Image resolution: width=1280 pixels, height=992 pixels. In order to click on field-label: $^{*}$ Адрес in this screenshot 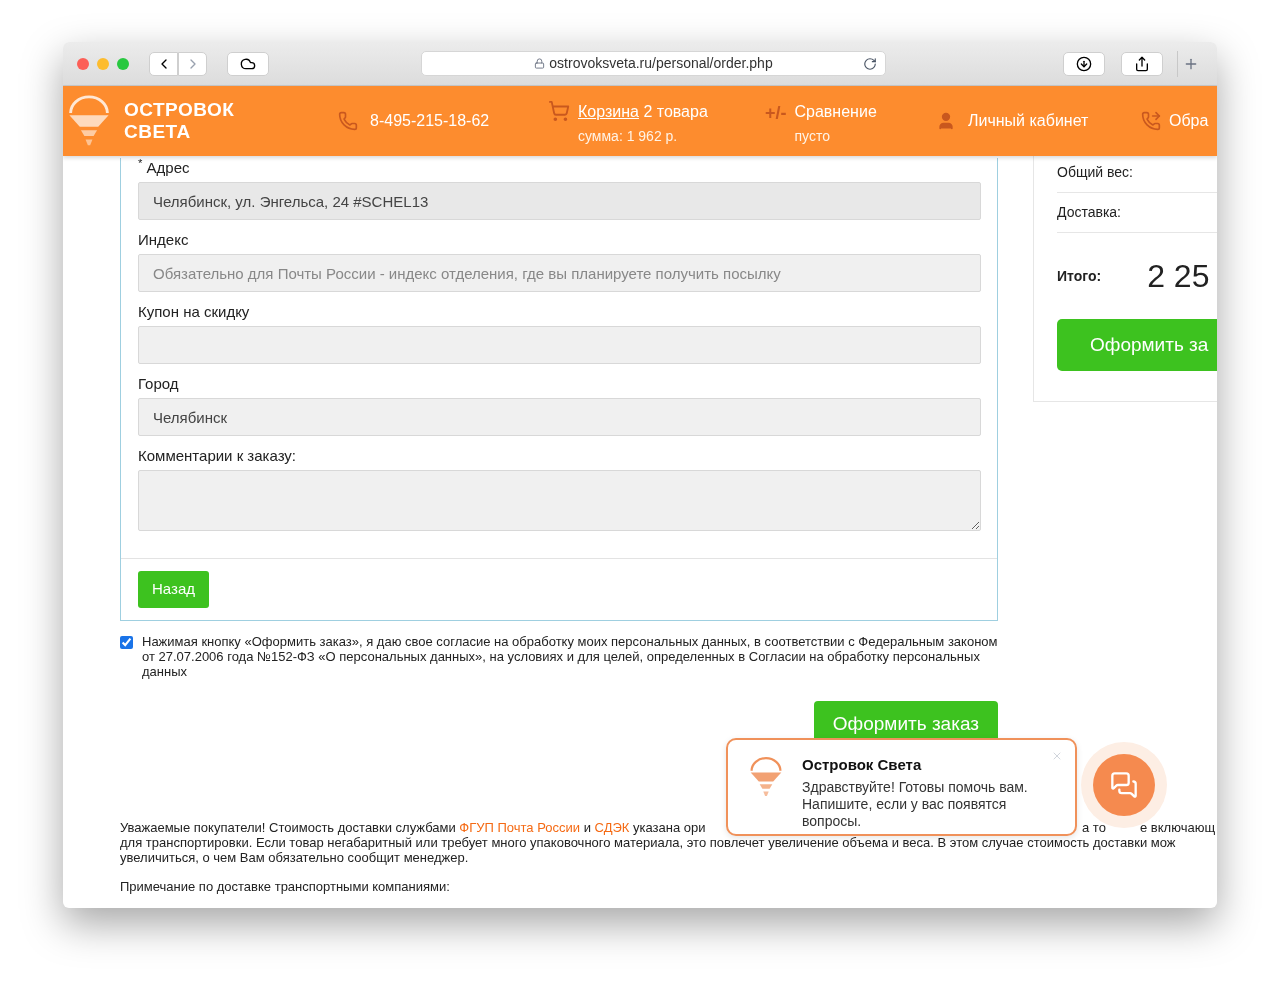, I will do `click(164, 168)`.